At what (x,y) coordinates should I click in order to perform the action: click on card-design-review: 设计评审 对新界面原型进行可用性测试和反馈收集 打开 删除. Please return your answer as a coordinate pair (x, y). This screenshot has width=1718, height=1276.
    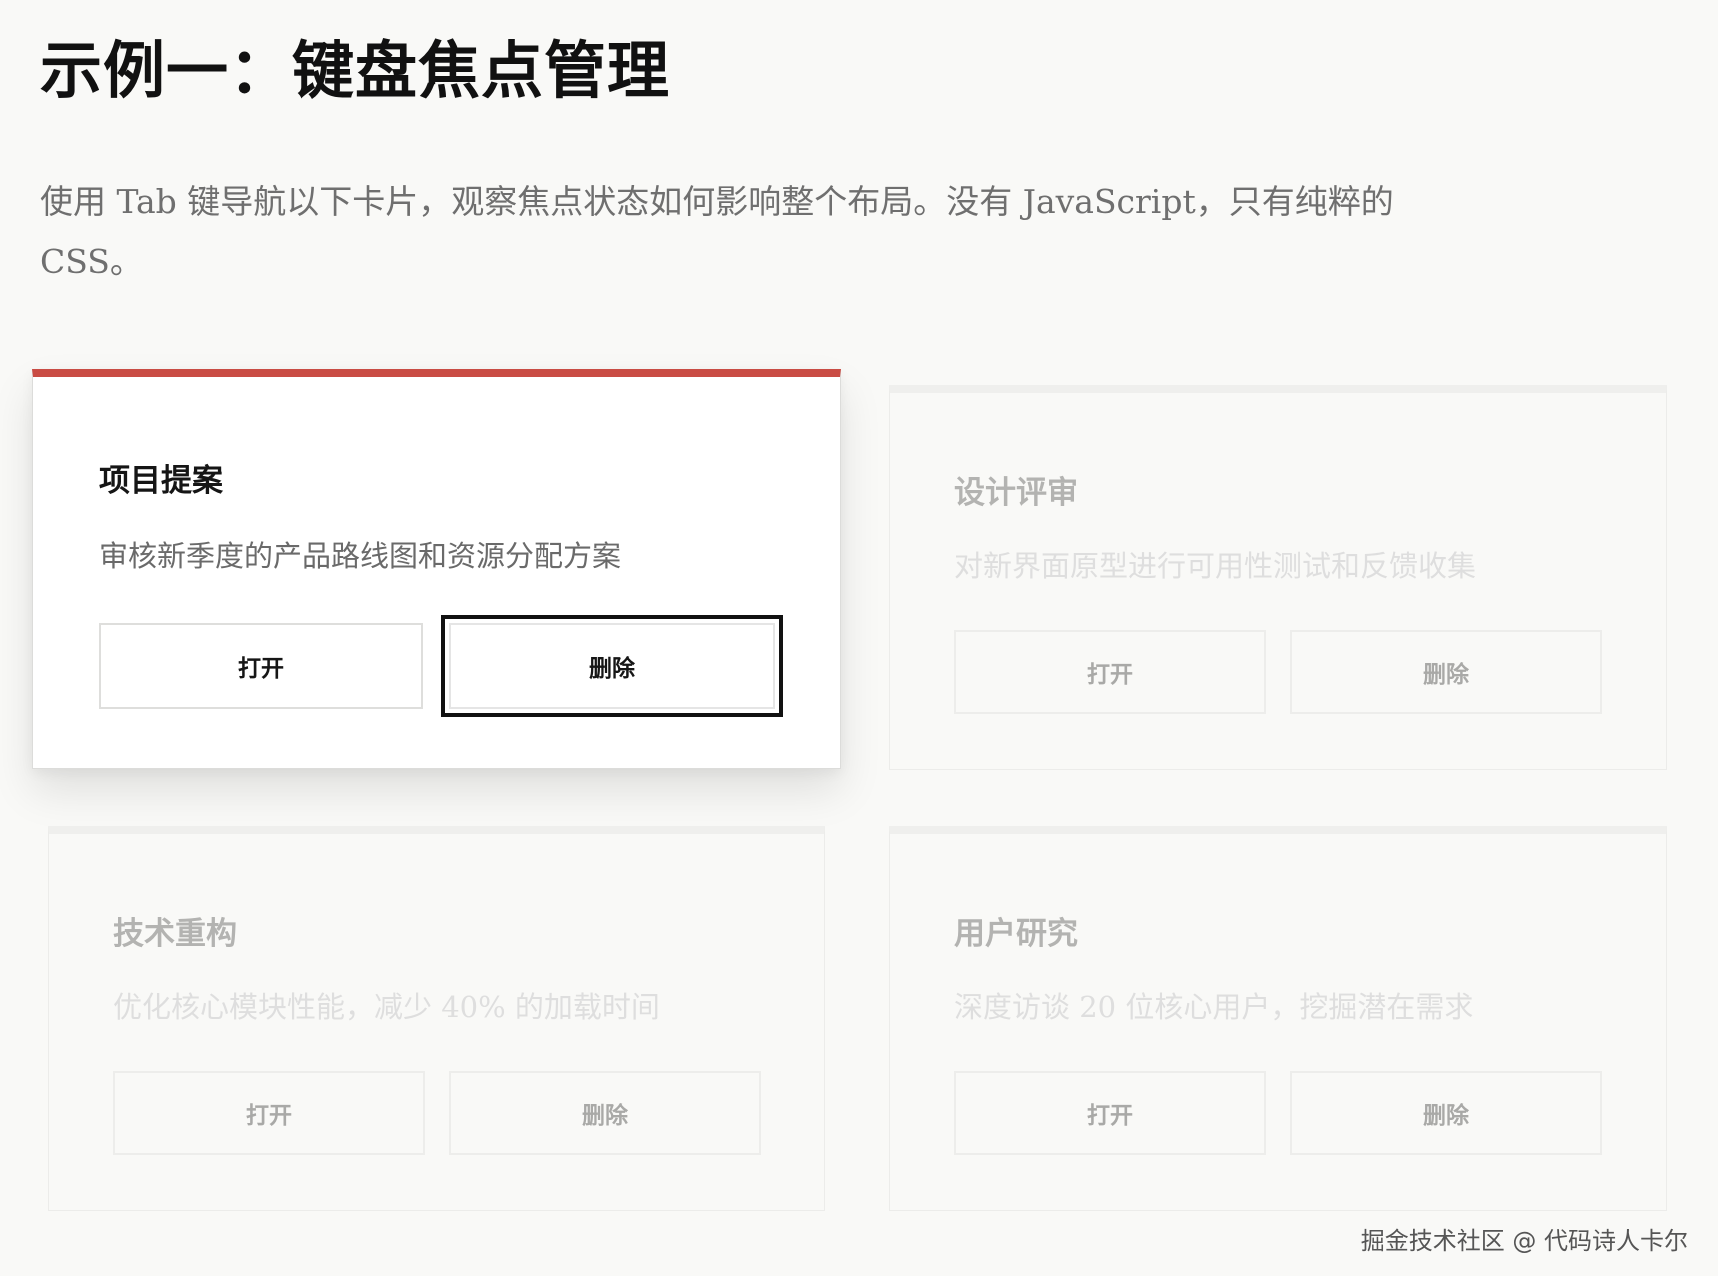
    Looking at the image, I should click on (1278, 577).